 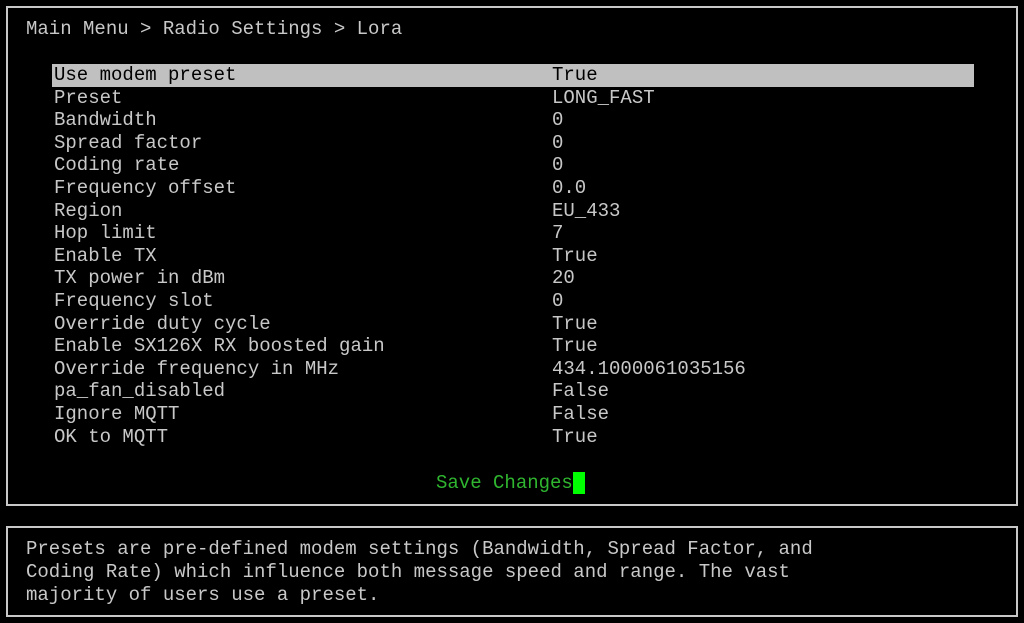 I want to click on setting-label: Coding rate, so click(x=117, y=165).